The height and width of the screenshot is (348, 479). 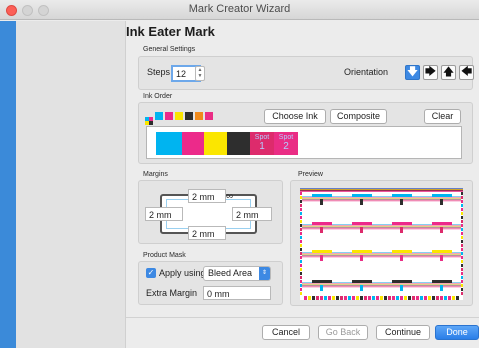 I want to click on ink-block-cyan, so click(x=169, y=143).